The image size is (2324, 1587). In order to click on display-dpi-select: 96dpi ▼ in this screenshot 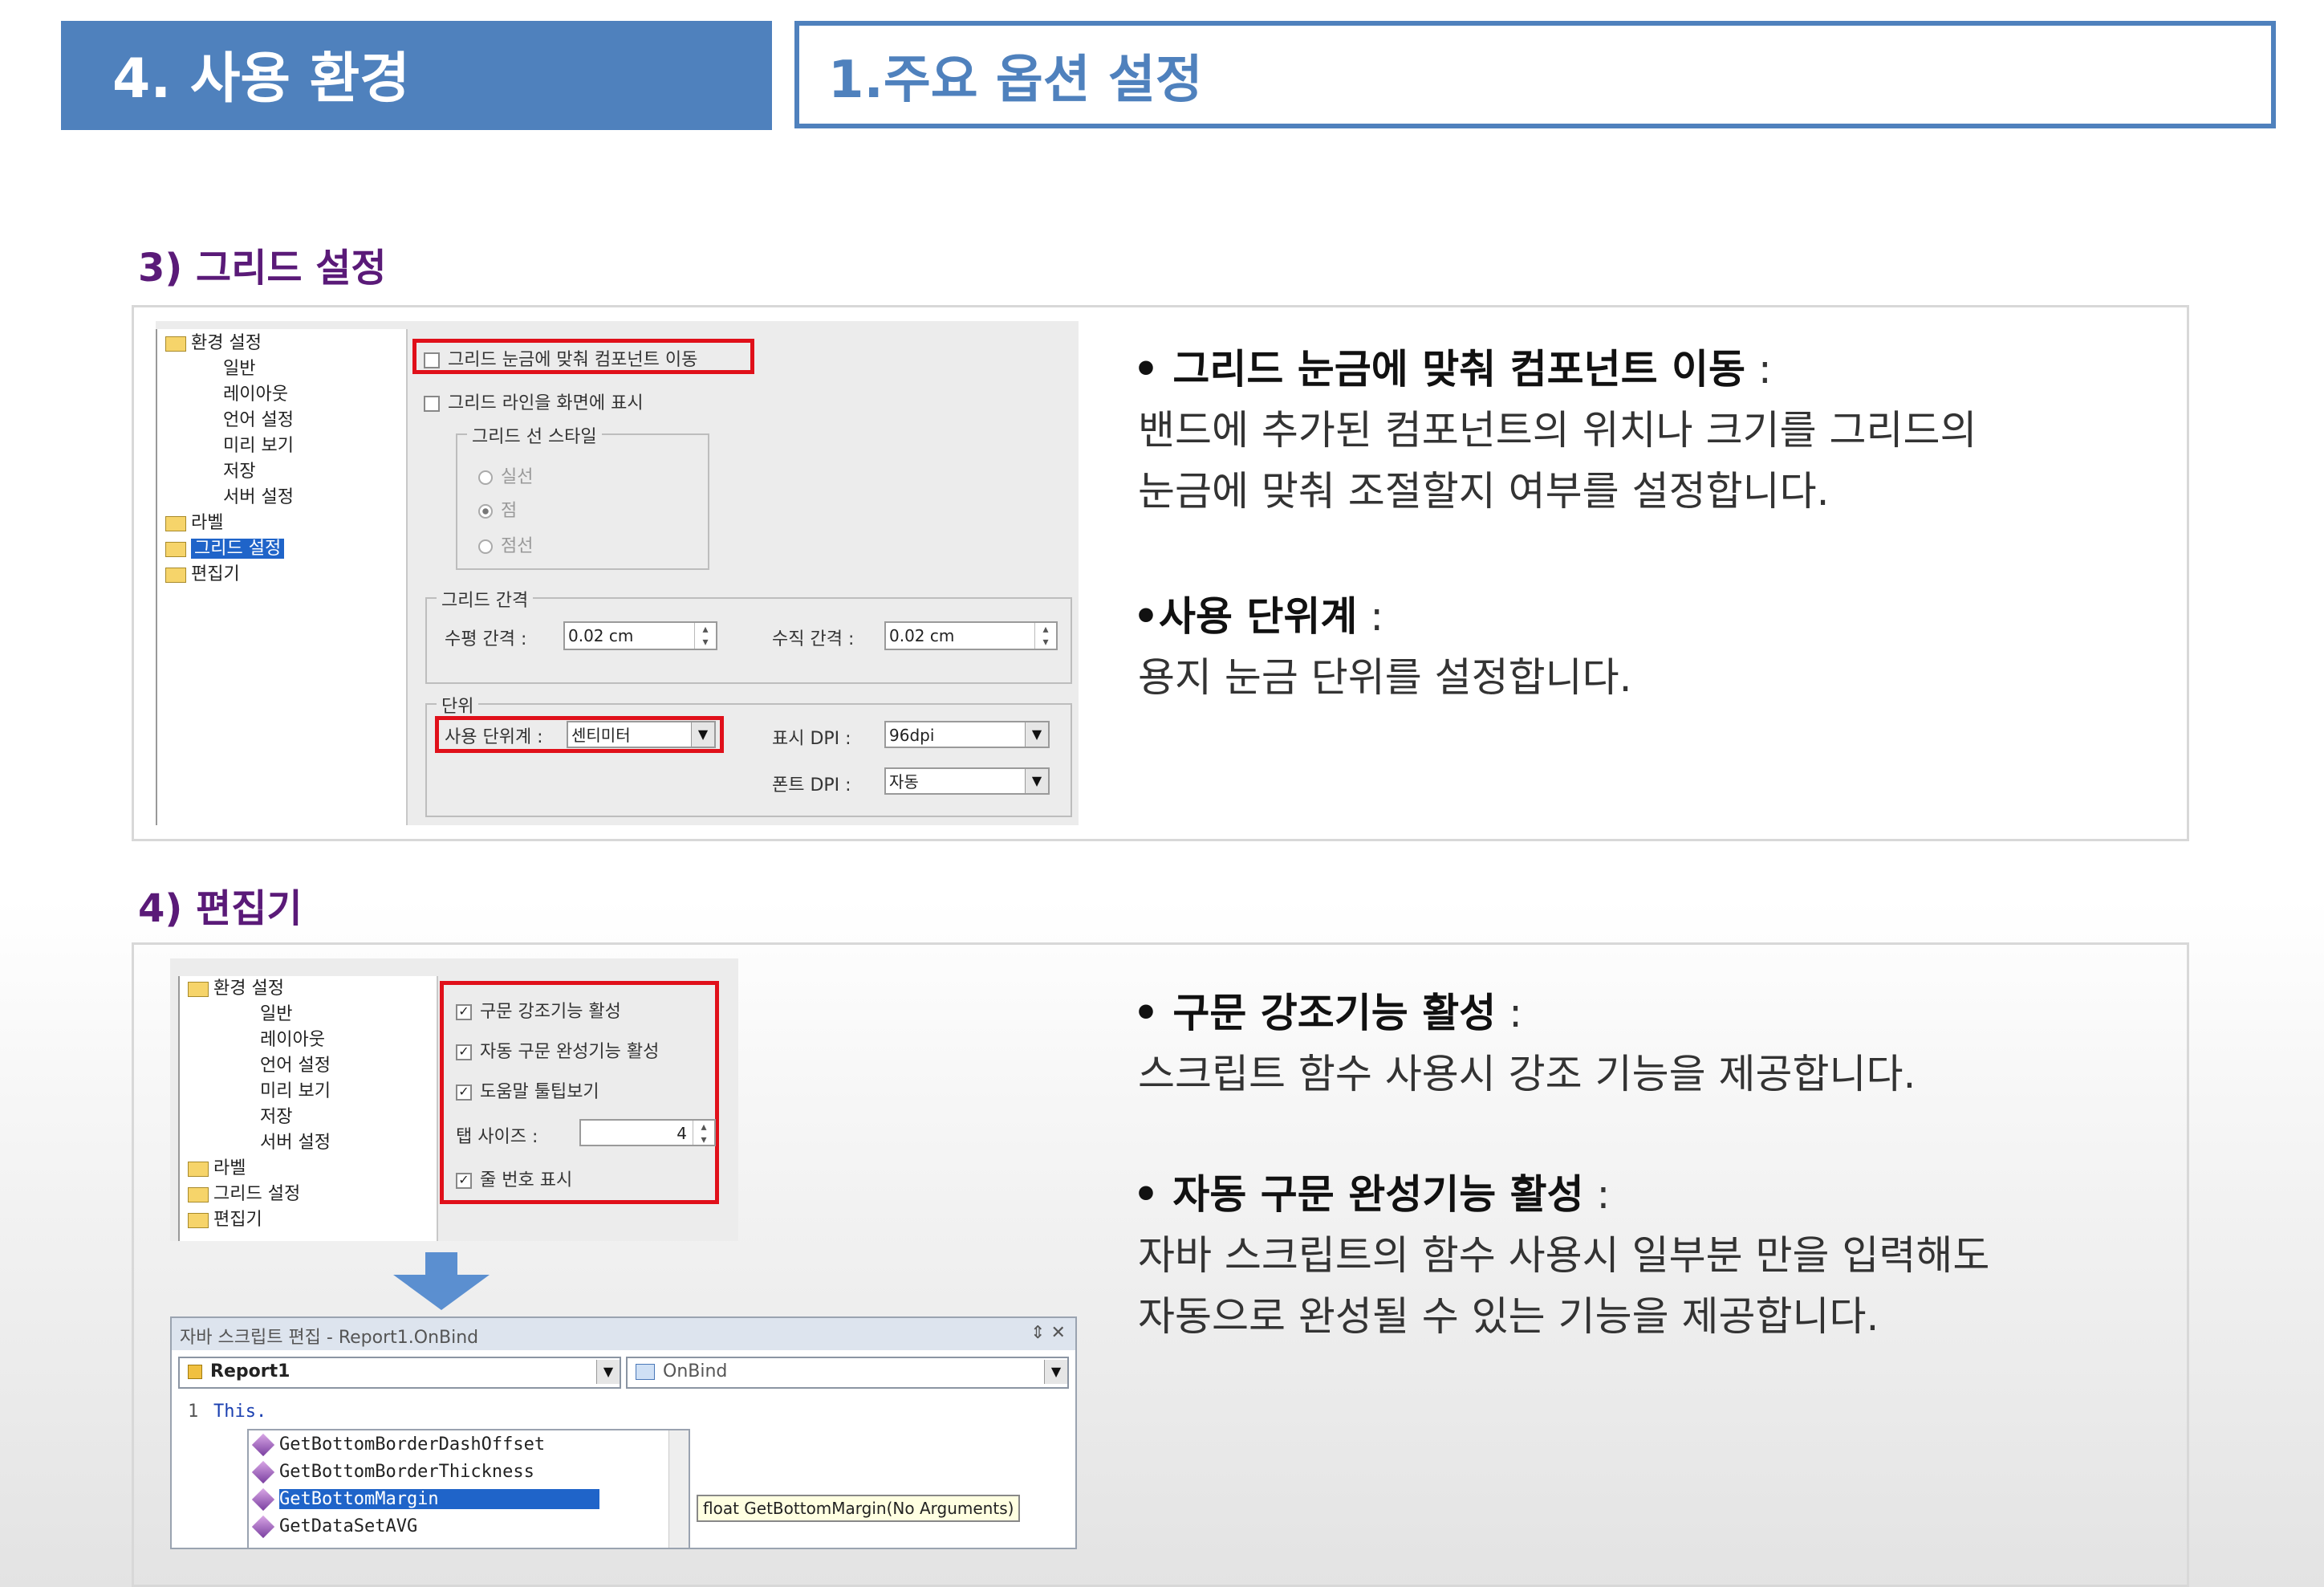, I will do `click(967, 734)`.